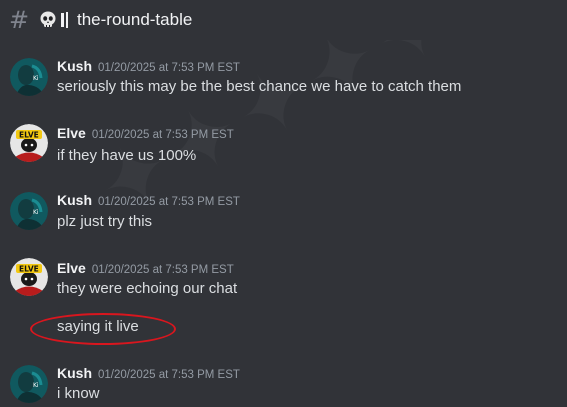 This screenshot has width=567, height=407. What do you see at coordinates (283, 20) in the screenshot?
I see `channel-header: # the-round-table` at bounding box center [283, 20].